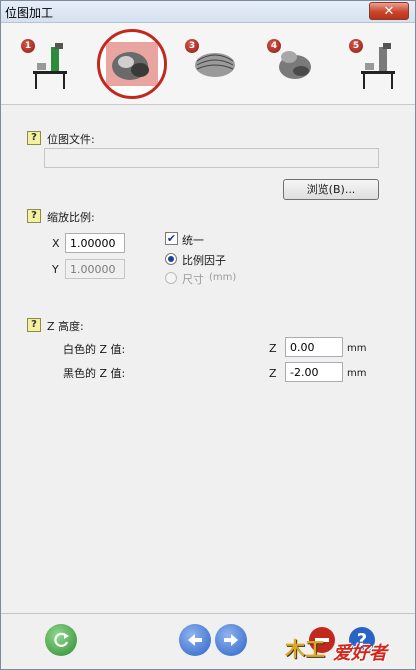 The image size is (416, 670). I want to click on scale-factor-label: 比例因子, so click(204, 260).